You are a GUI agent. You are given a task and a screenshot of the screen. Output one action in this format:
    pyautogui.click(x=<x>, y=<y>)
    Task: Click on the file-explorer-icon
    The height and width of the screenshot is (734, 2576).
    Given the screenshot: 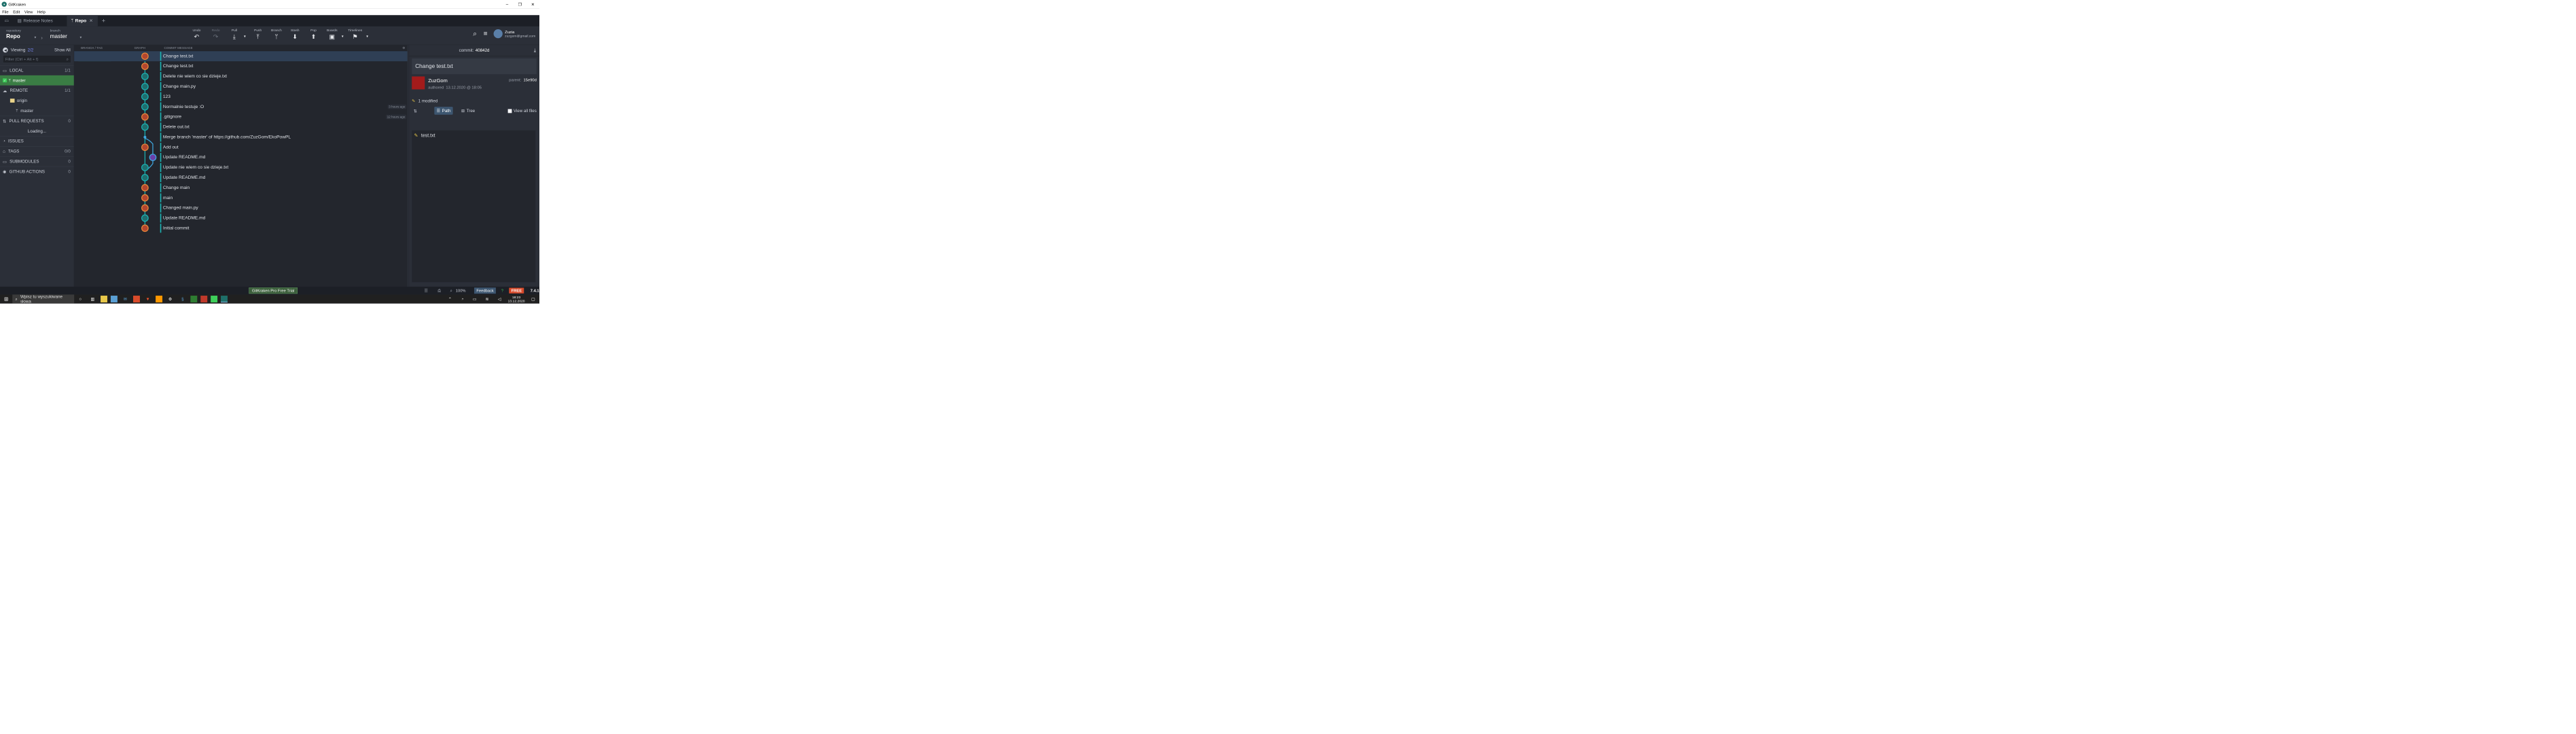 What is the action you would take?
    pyautogui.click(x=104, y=299)
    